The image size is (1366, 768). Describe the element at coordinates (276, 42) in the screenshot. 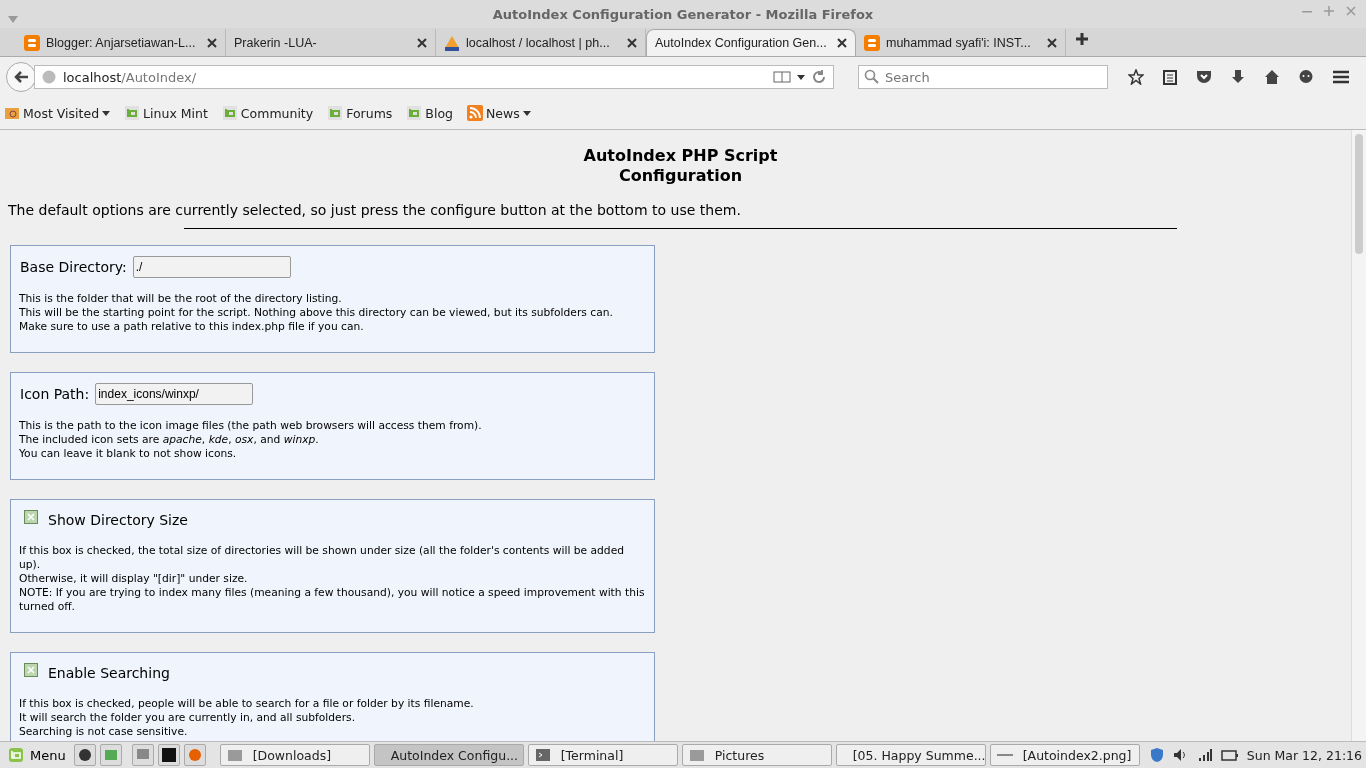

I see `tab-title: Prakerin -LUA-` at that location.